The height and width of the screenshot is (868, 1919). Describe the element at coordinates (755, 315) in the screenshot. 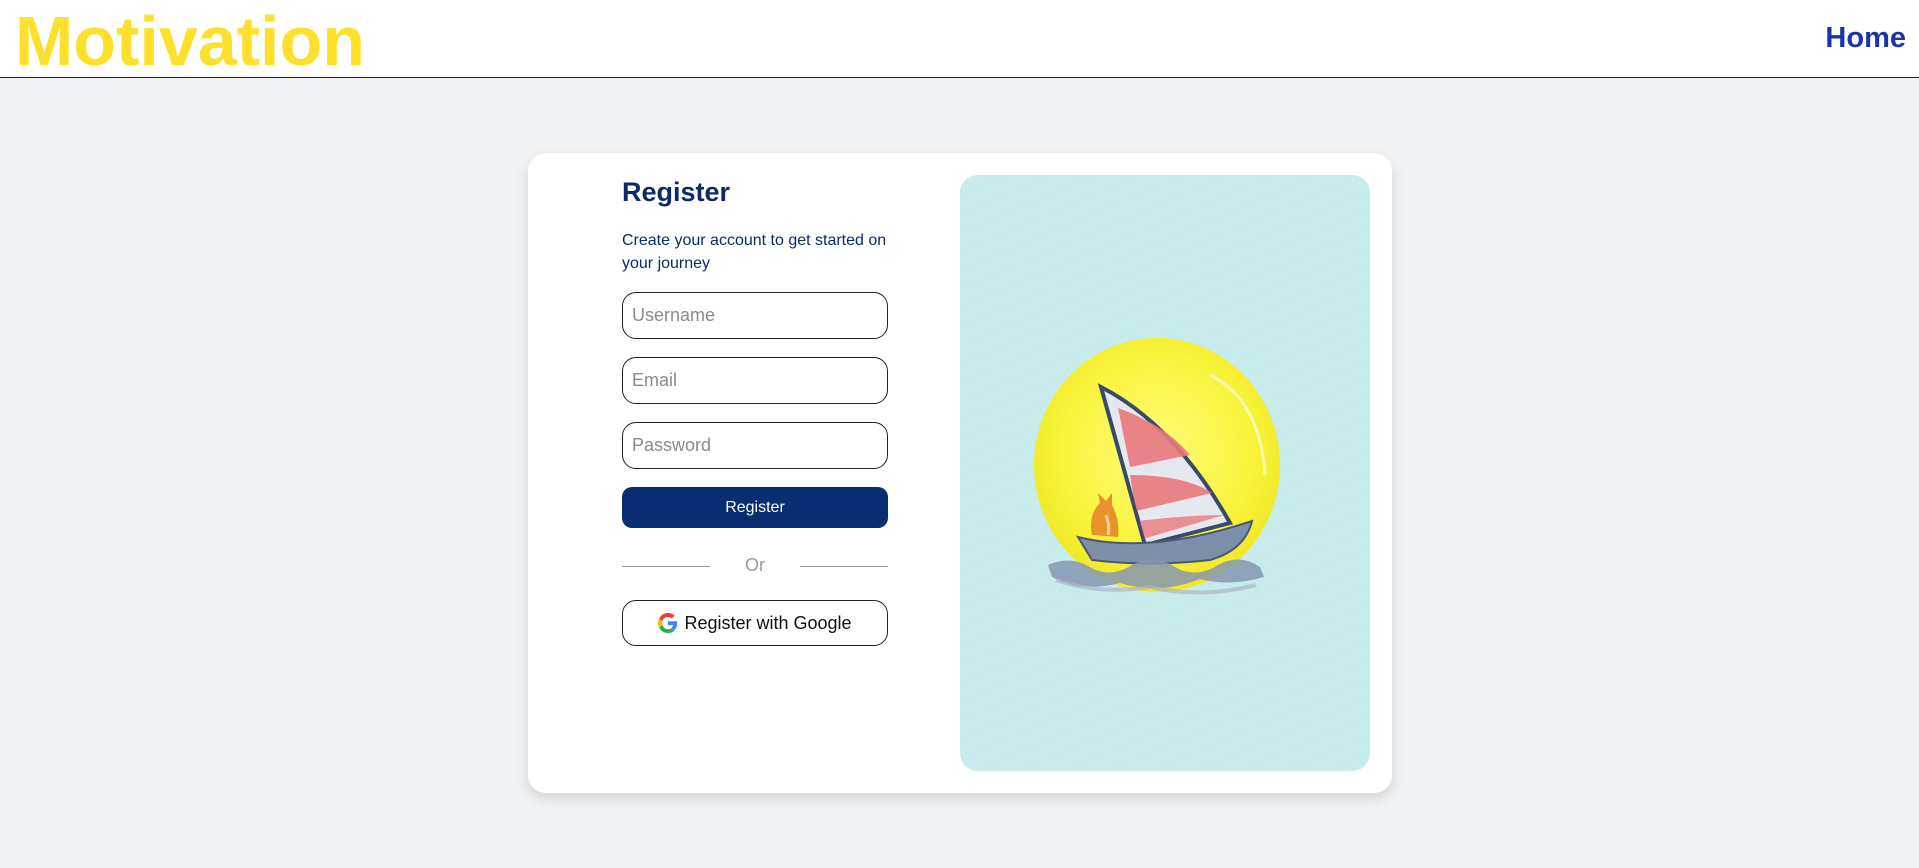

I see `username-input` at that location.